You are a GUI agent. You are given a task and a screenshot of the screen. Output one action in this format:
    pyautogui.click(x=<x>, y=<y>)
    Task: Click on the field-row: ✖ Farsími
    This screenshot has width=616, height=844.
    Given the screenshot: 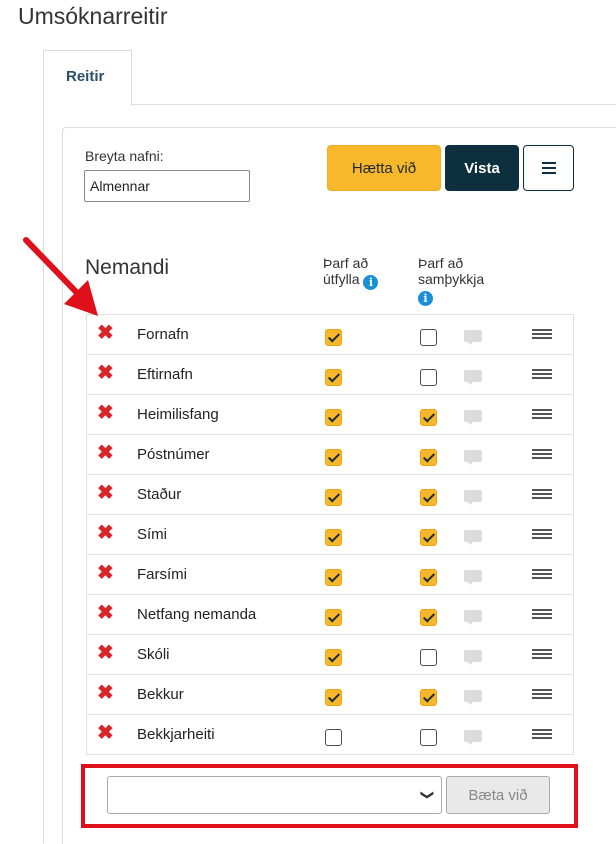 What is the action you would take?
    pyautogui.click(x=330, y=575)
    